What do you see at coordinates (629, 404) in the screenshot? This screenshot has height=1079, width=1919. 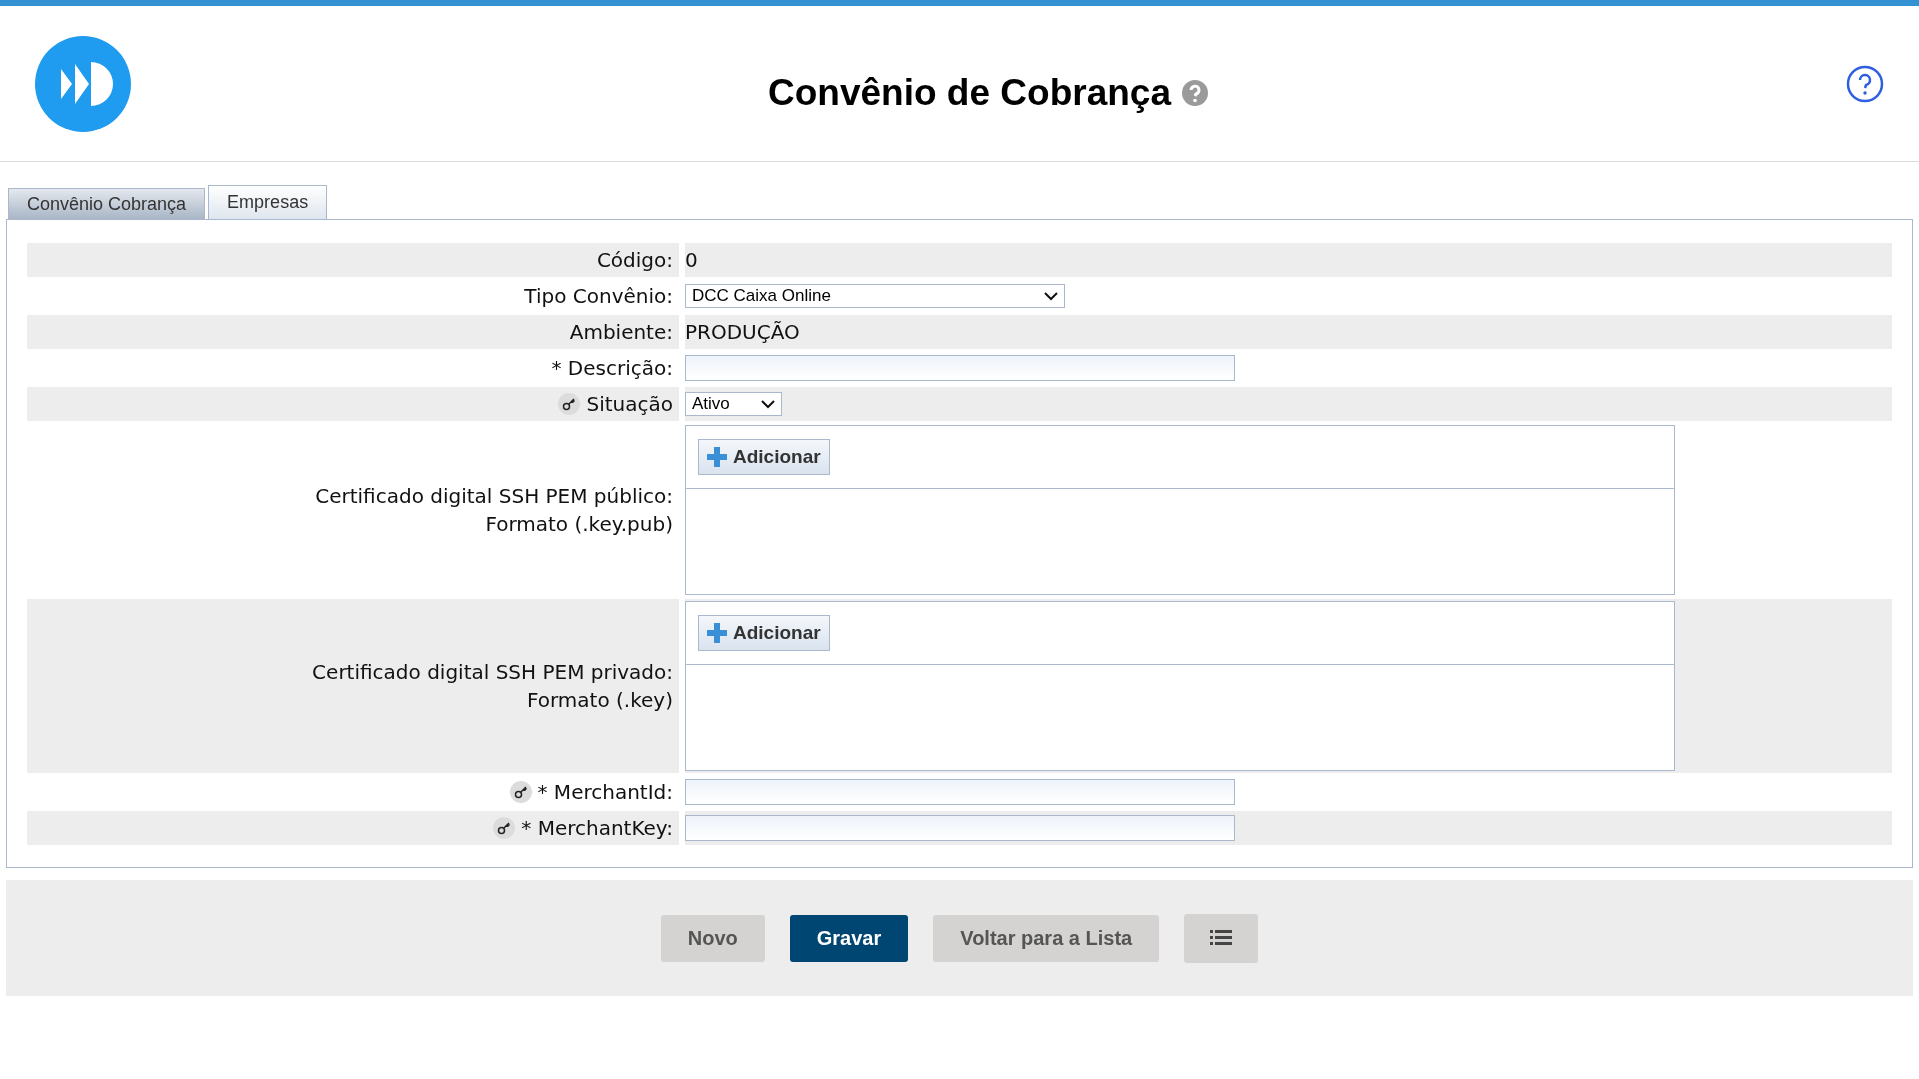 I see `field-label: Situação` at bounding box center [629, 404].